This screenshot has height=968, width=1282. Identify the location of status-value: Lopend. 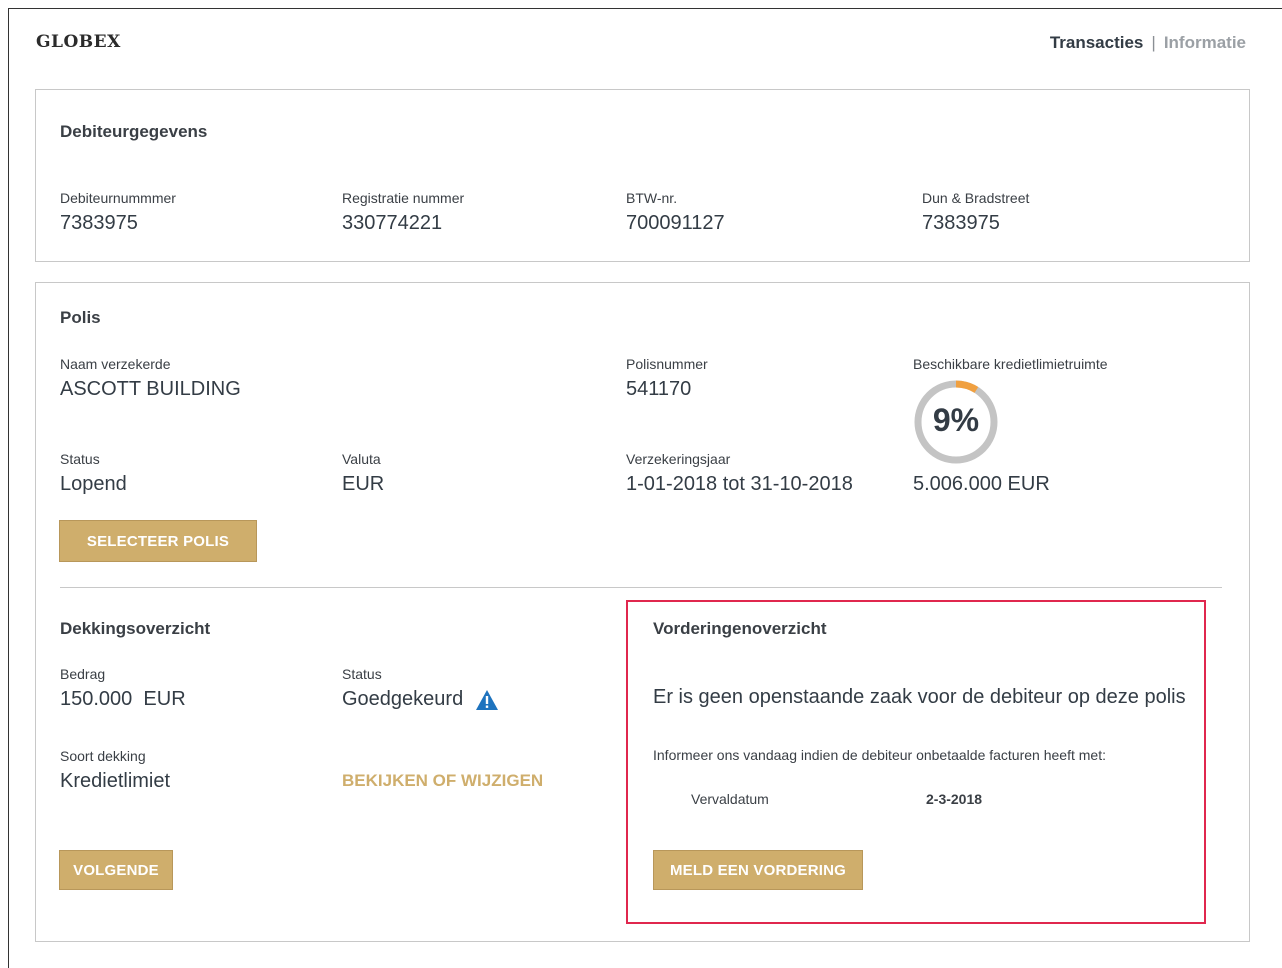
(93, 484).